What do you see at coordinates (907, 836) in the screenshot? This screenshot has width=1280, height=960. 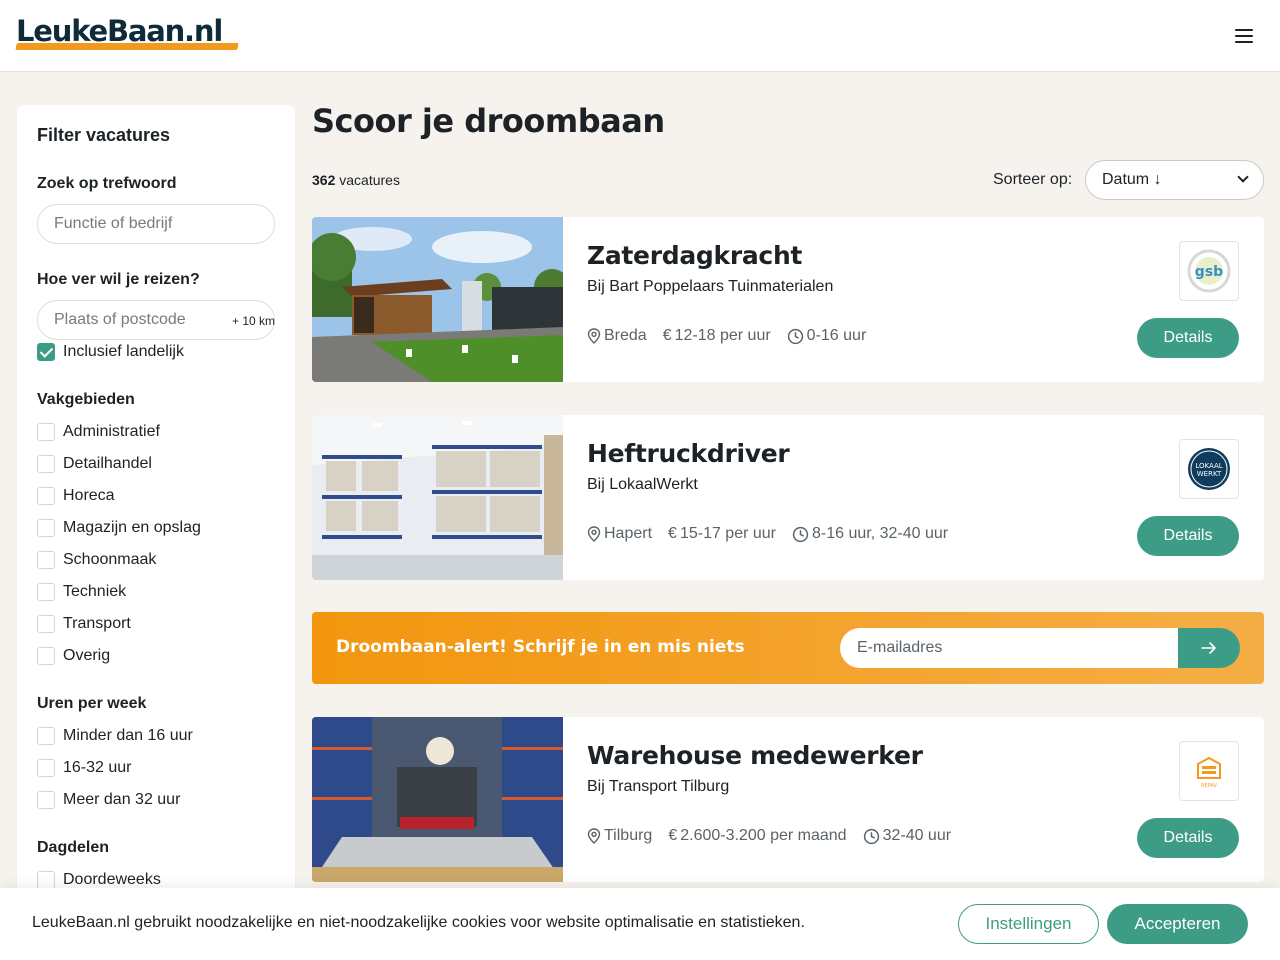 I see `job-hours: 32-40 uur` at bounding box center [907, 836].